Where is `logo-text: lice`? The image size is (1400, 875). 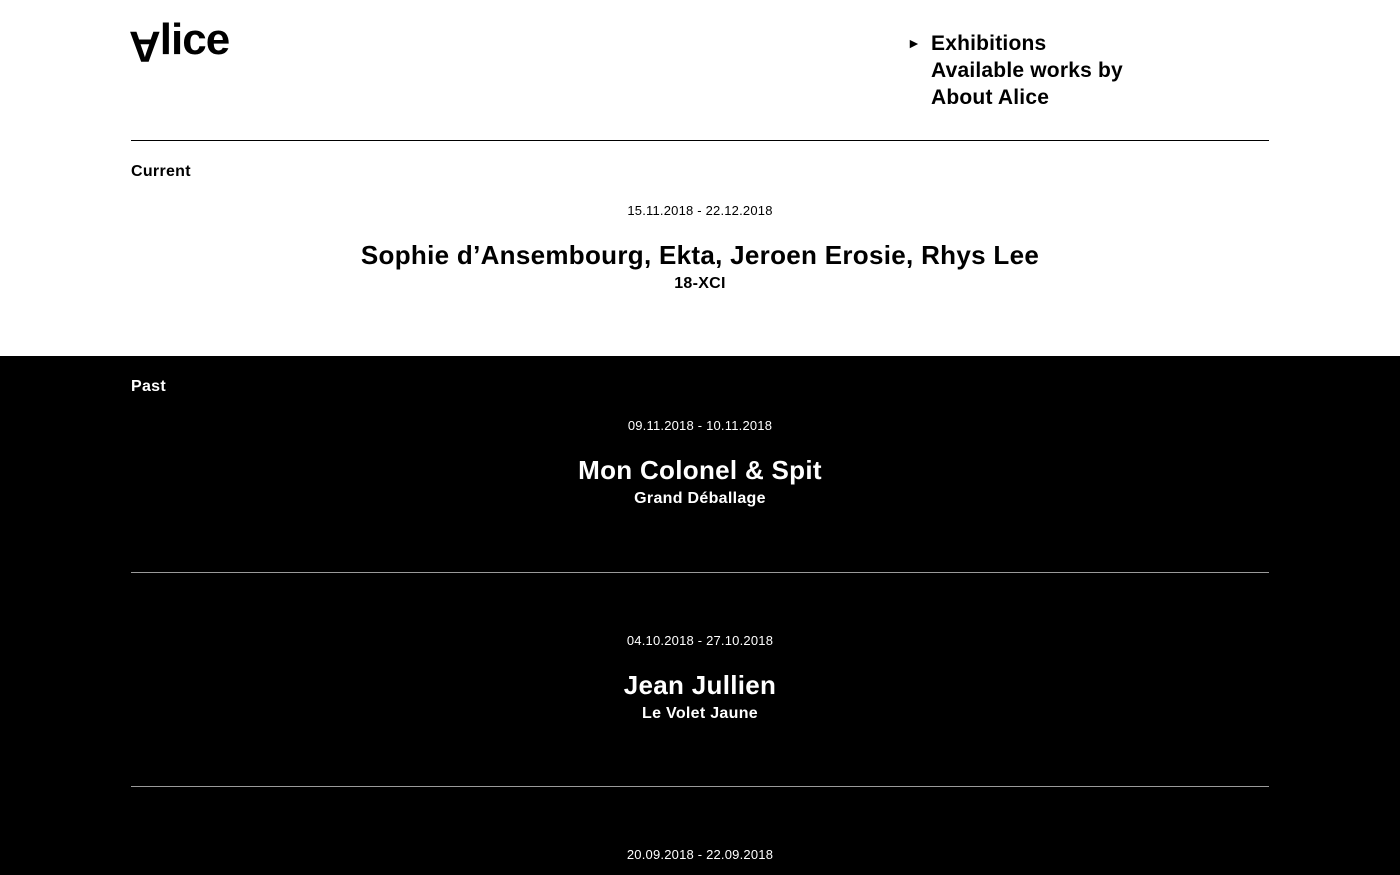
logo-text: lice is located at coordinates (194, 39).